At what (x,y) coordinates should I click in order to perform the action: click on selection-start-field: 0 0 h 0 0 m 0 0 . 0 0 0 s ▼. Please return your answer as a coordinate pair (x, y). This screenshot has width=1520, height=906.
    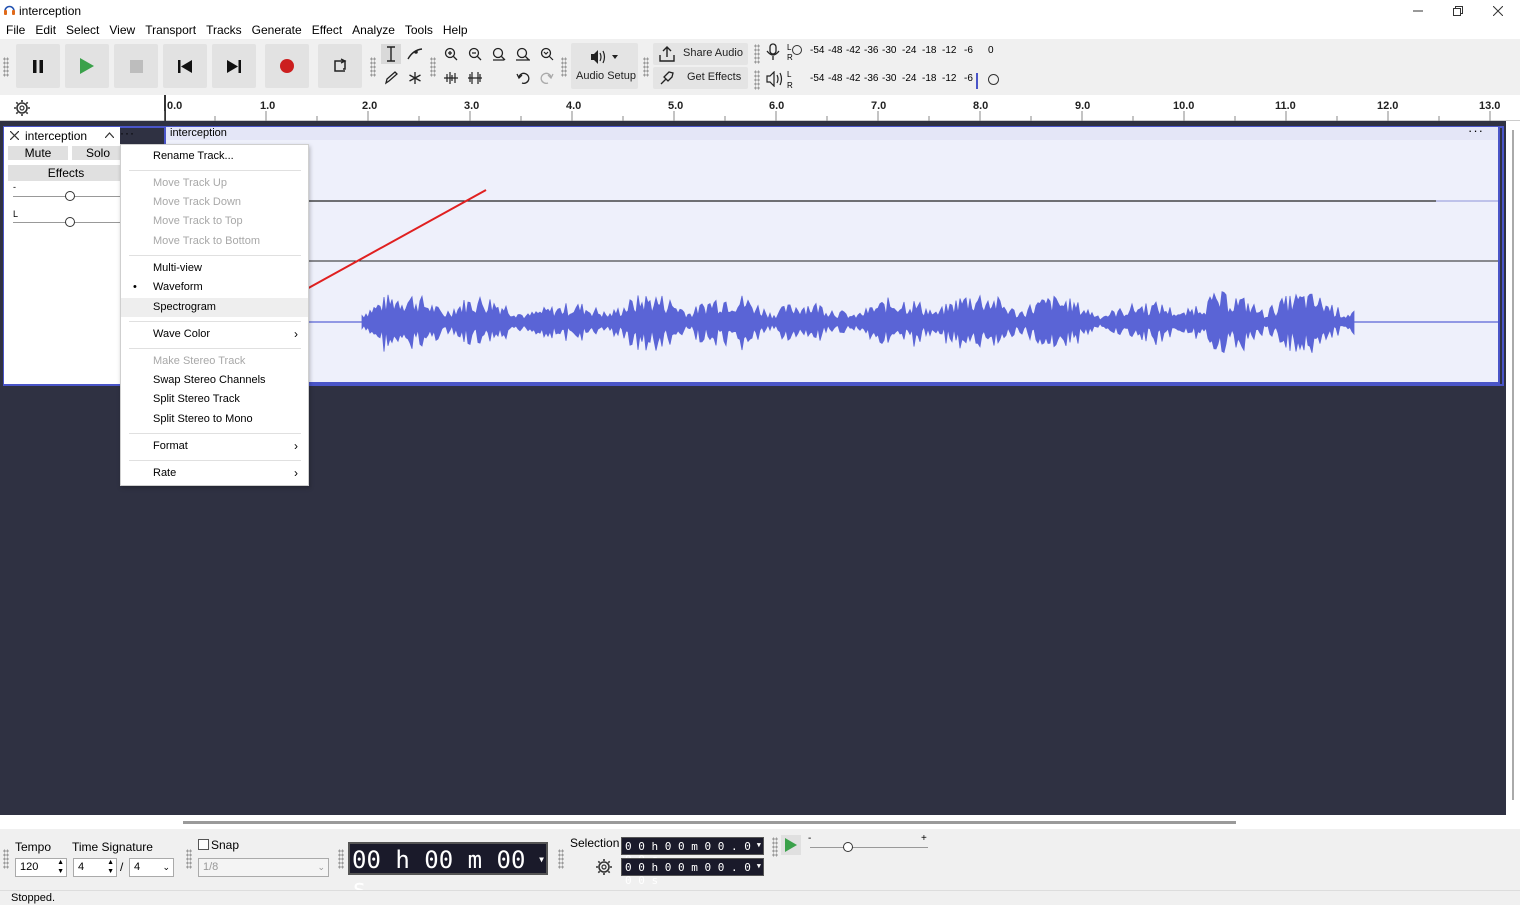
    Looking at the image, I should click on (692, 851).